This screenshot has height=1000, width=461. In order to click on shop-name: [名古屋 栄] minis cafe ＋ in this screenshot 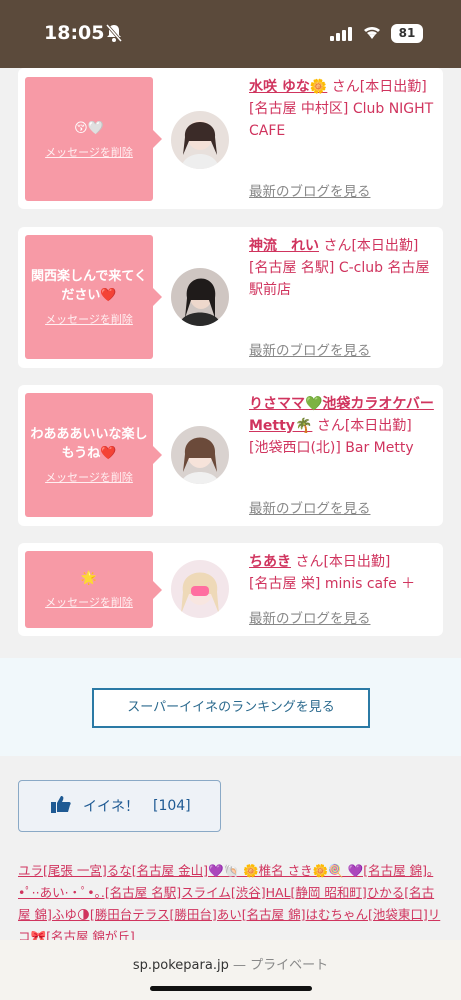, I will do `click(332, 584)`.